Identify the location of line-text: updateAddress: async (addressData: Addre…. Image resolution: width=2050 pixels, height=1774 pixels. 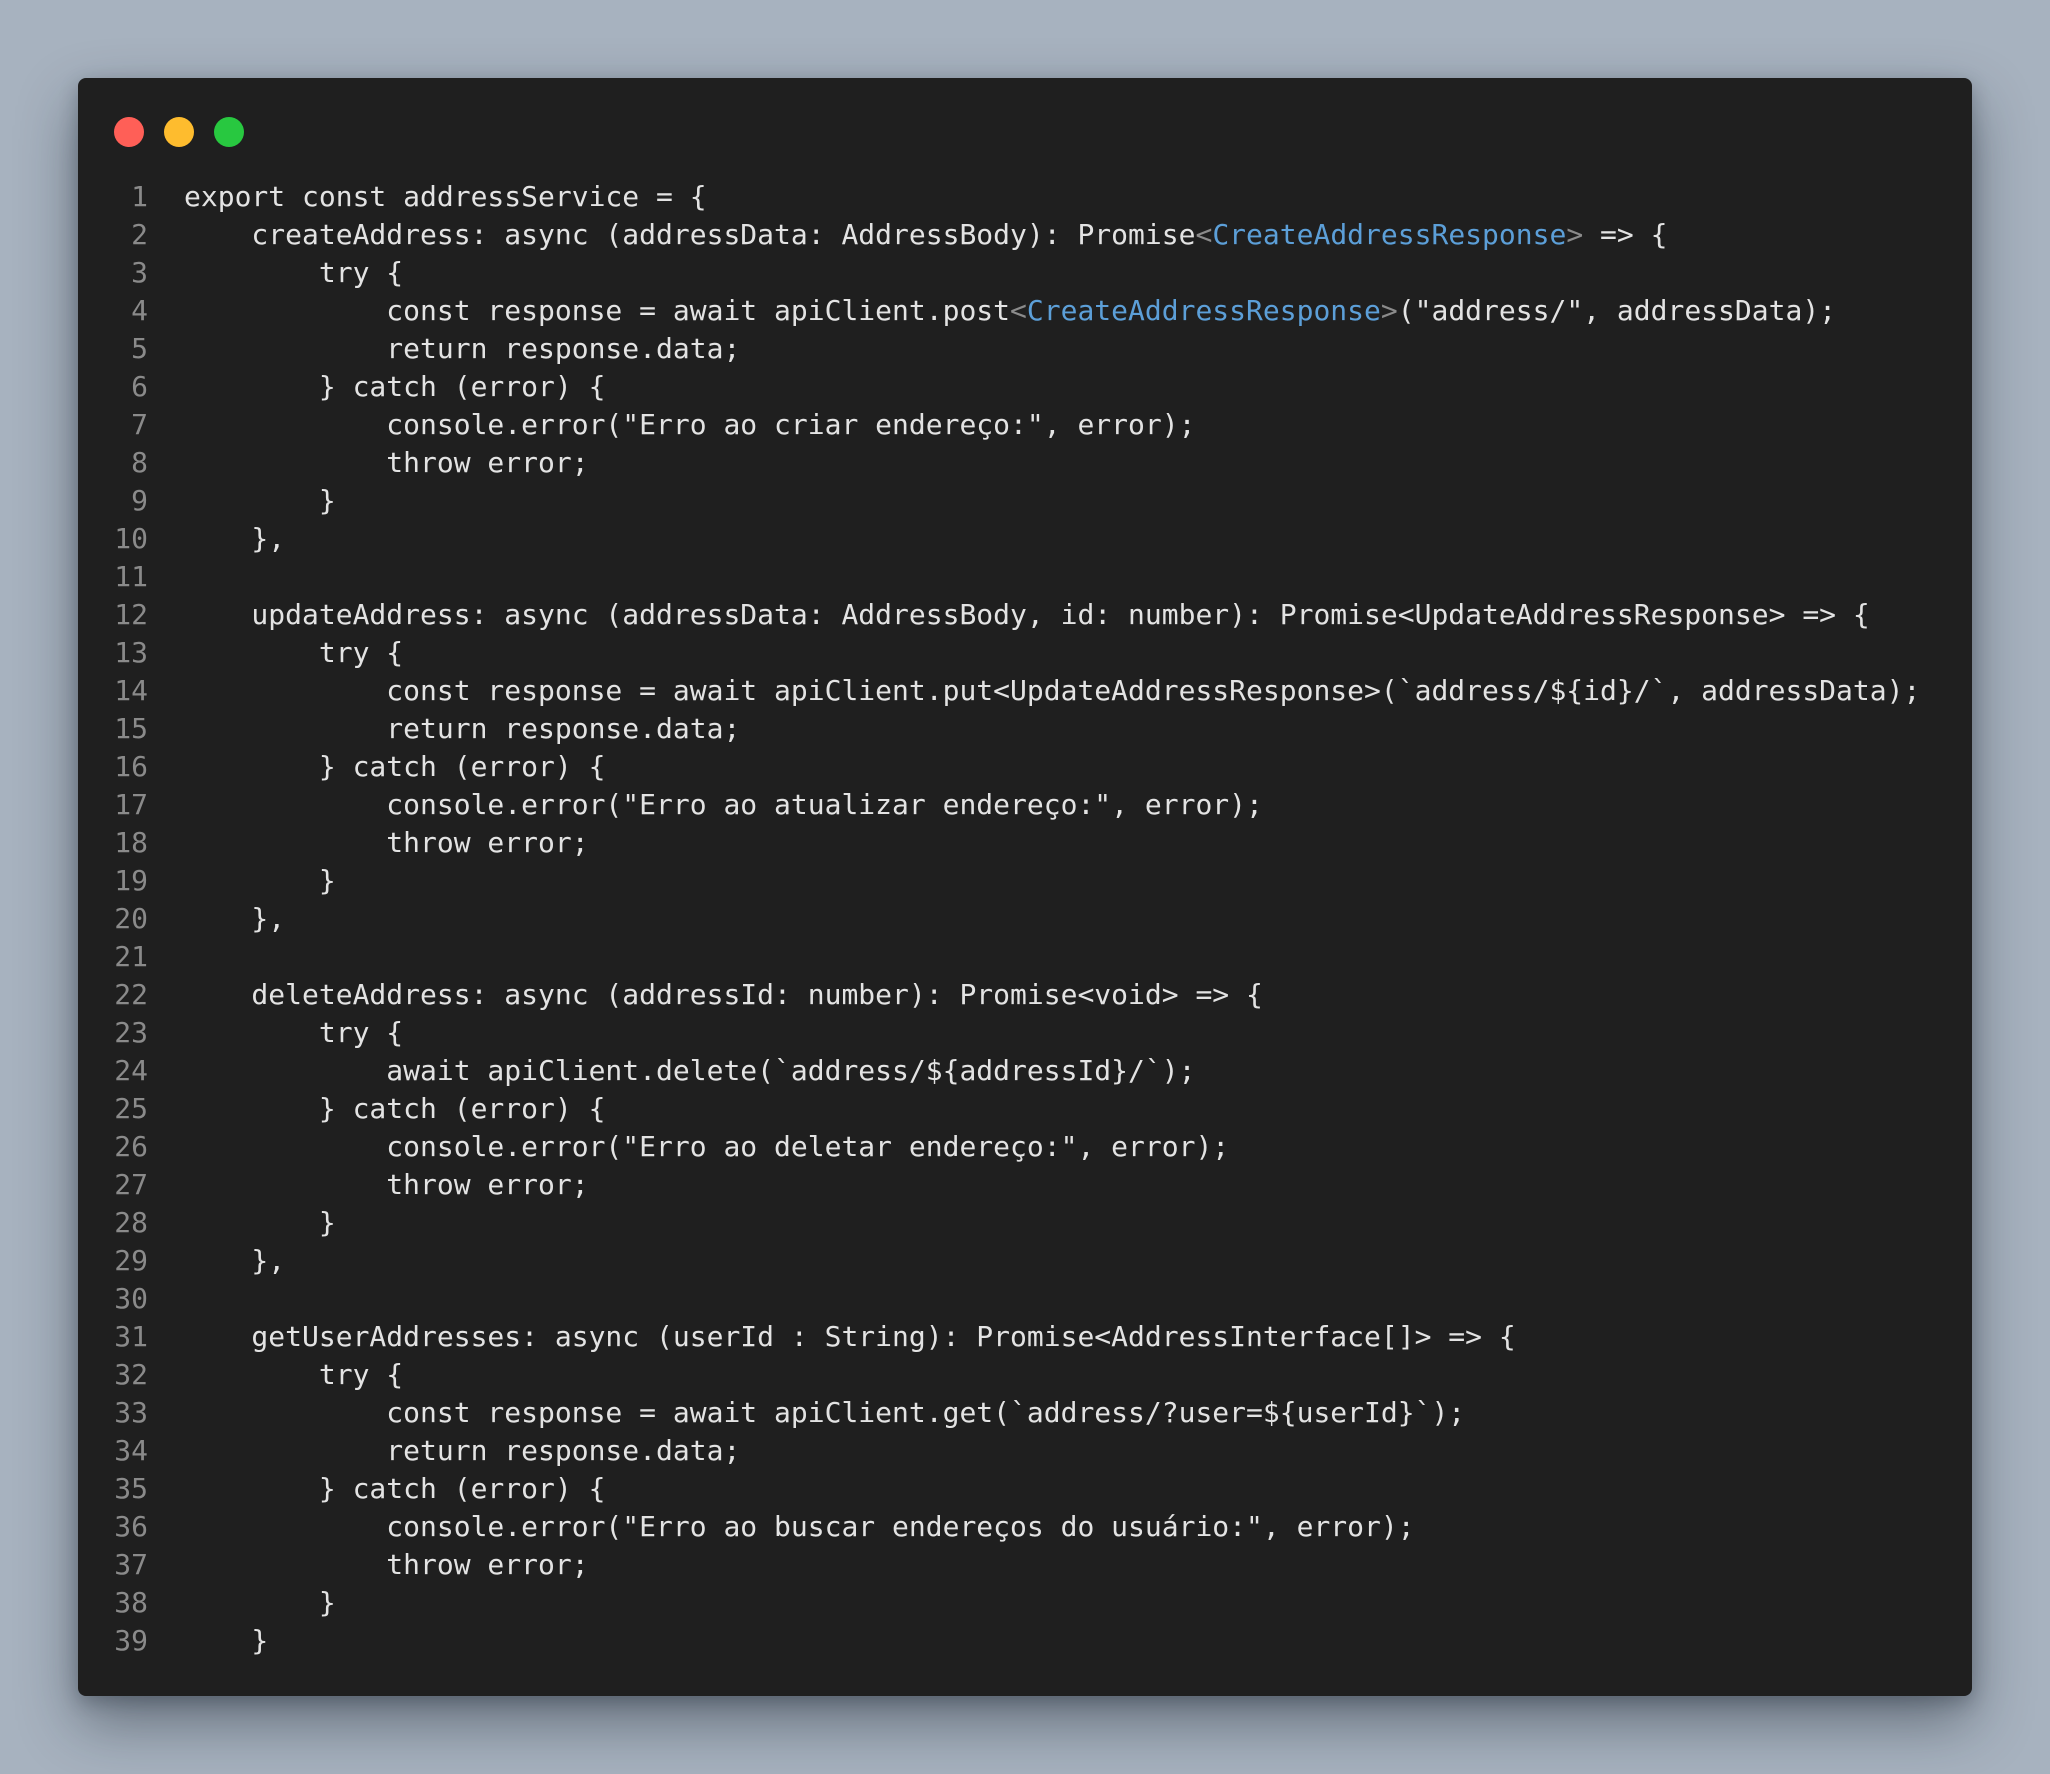
(1027, 615).